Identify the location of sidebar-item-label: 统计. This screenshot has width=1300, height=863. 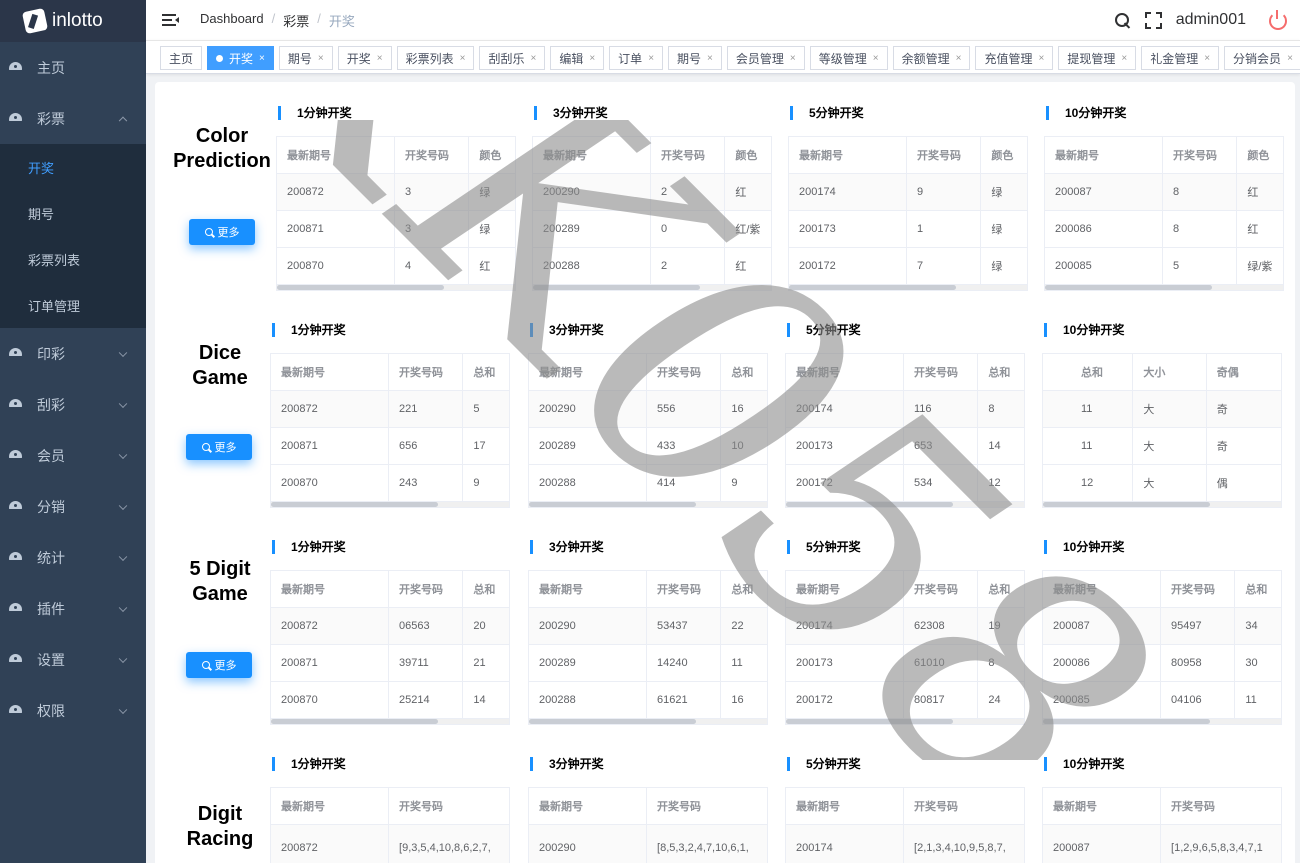
(51, 557).